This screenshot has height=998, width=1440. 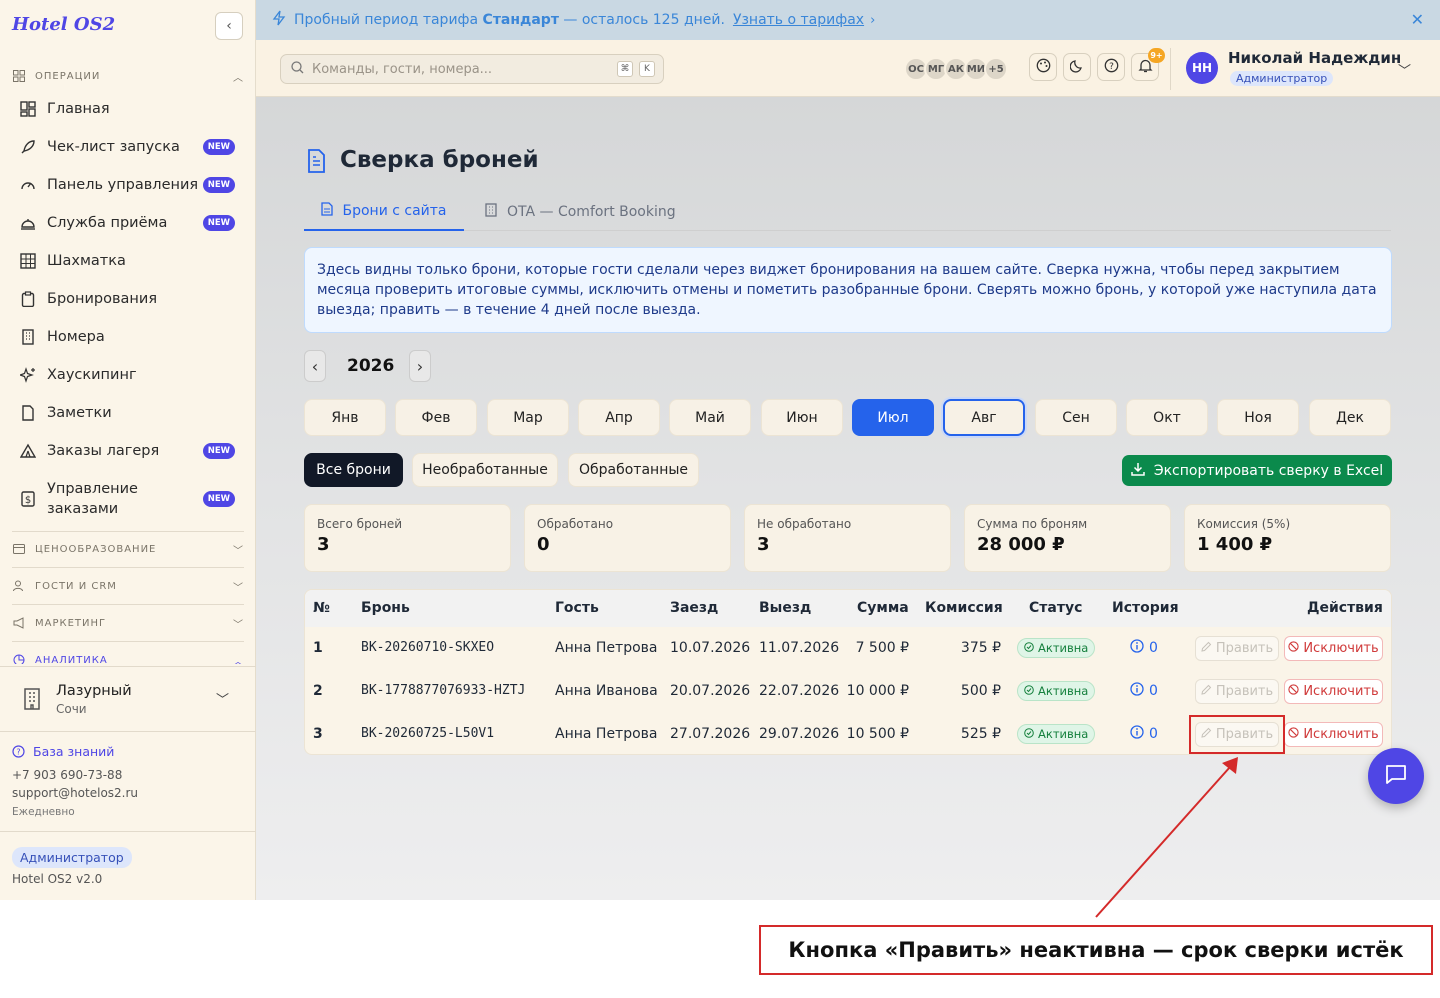 What do you see at coordinates (802, 417) in the screenshot?
I see `month-jun: Июн` at bounding box center [802, 417].